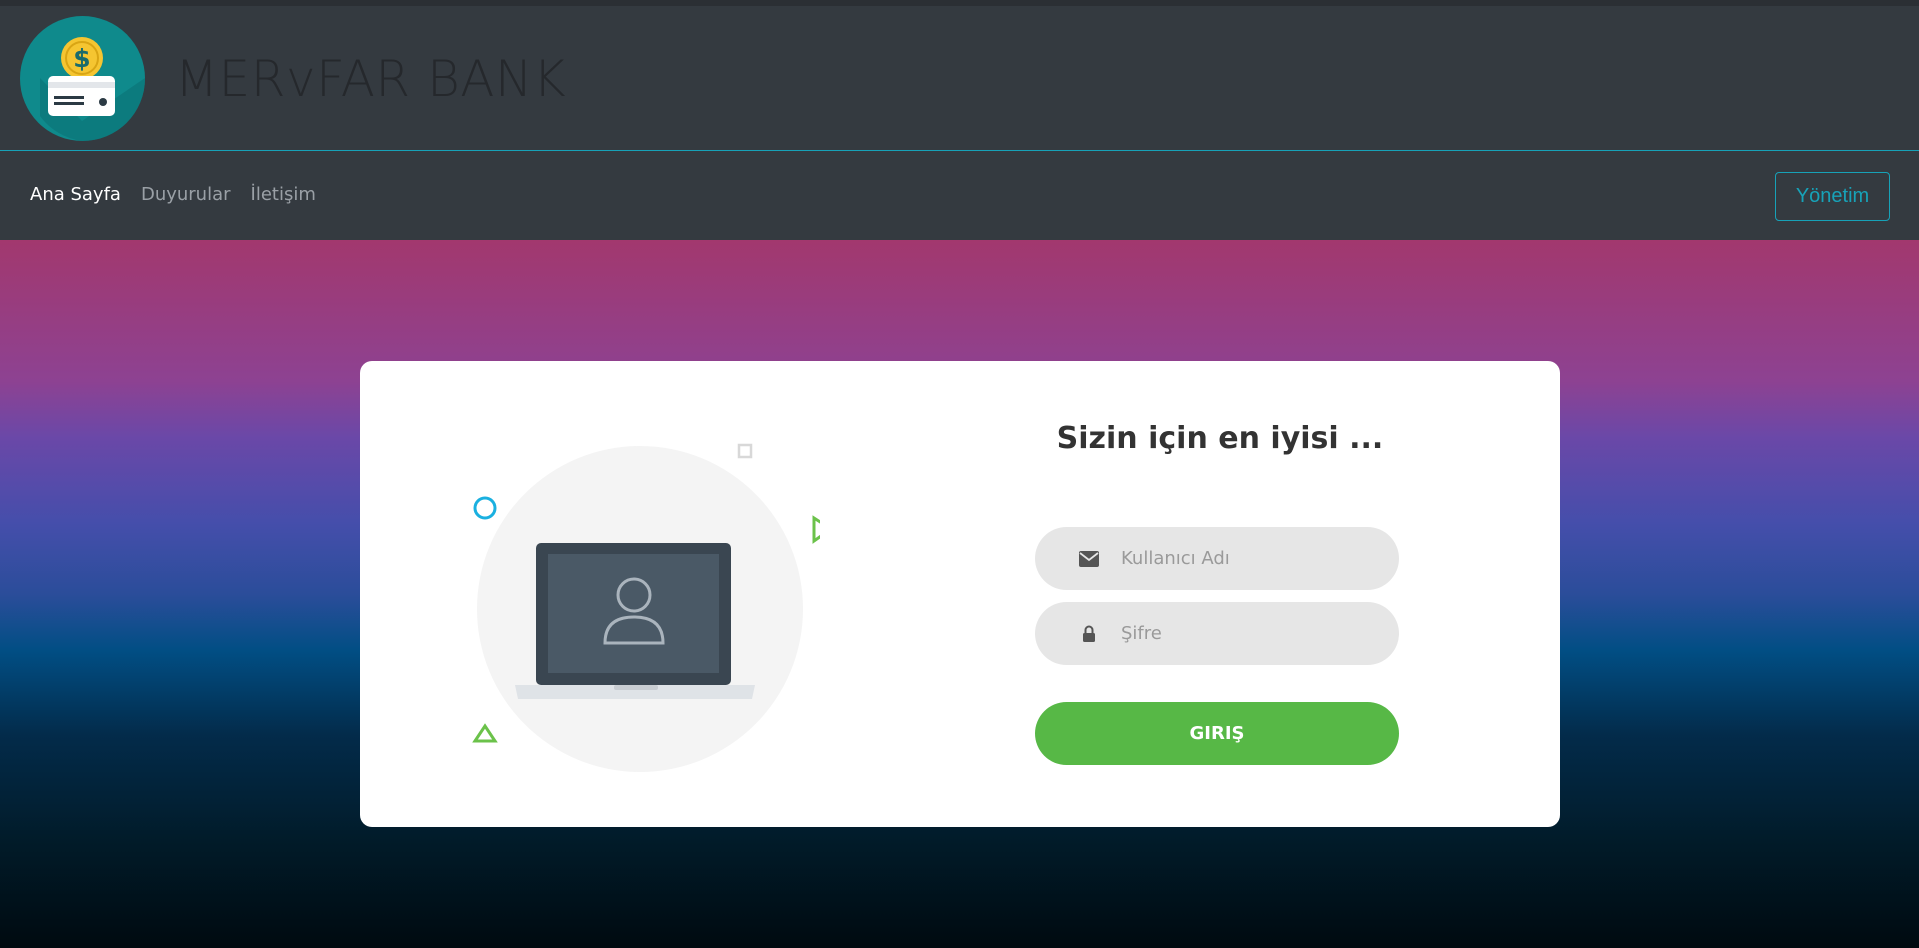 This screenshot has height=948, width=1919. What do you see at coordinates (1217, 733) in the screenshot?
I see `login-button: GIRIŞ` at bounding box center [1217, 733].